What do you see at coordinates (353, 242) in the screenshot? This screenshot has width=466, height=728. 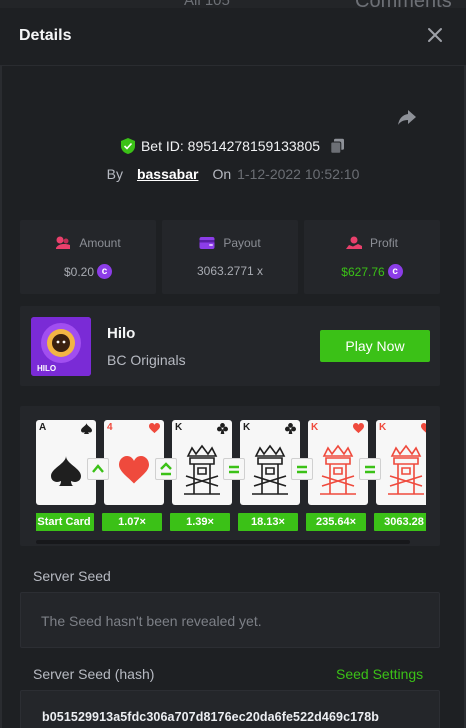 I see `profit-icon` at bounding box center [353, 242].